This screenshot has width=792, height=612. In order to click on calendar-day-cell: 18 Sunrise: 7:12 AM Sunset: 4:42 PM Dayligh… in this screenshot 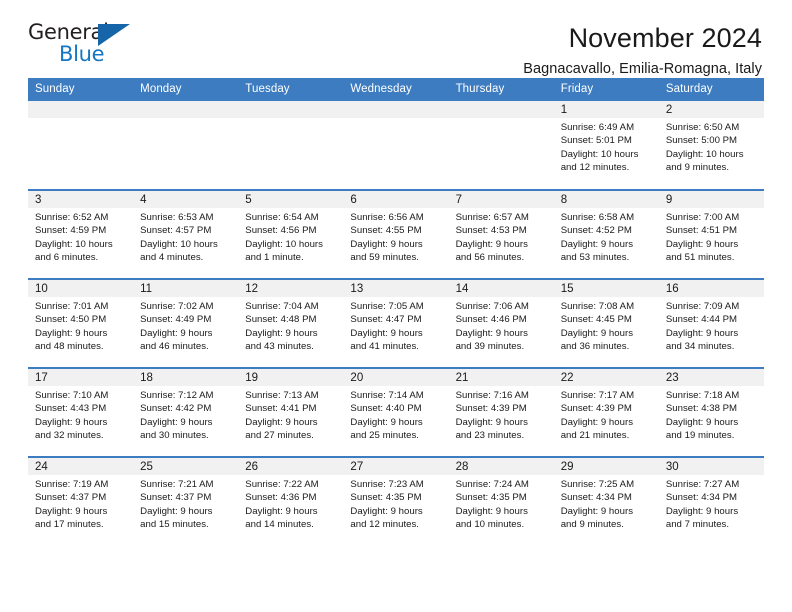, I will do `click(186, 412)`.